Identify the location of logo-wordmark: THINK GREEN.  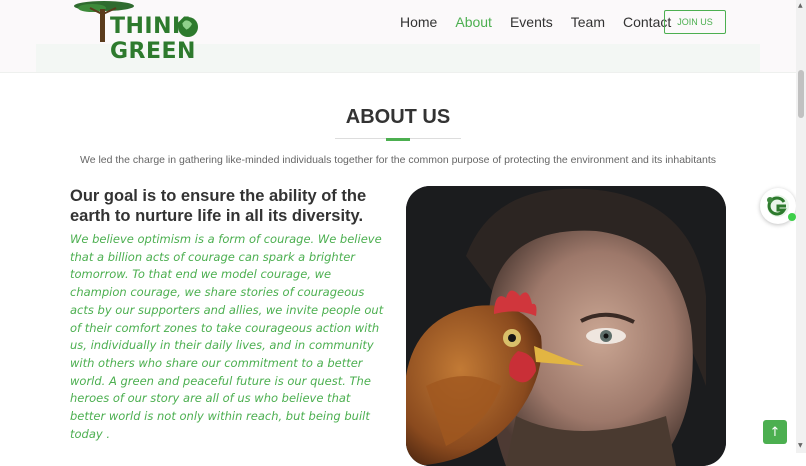
(153, 39).